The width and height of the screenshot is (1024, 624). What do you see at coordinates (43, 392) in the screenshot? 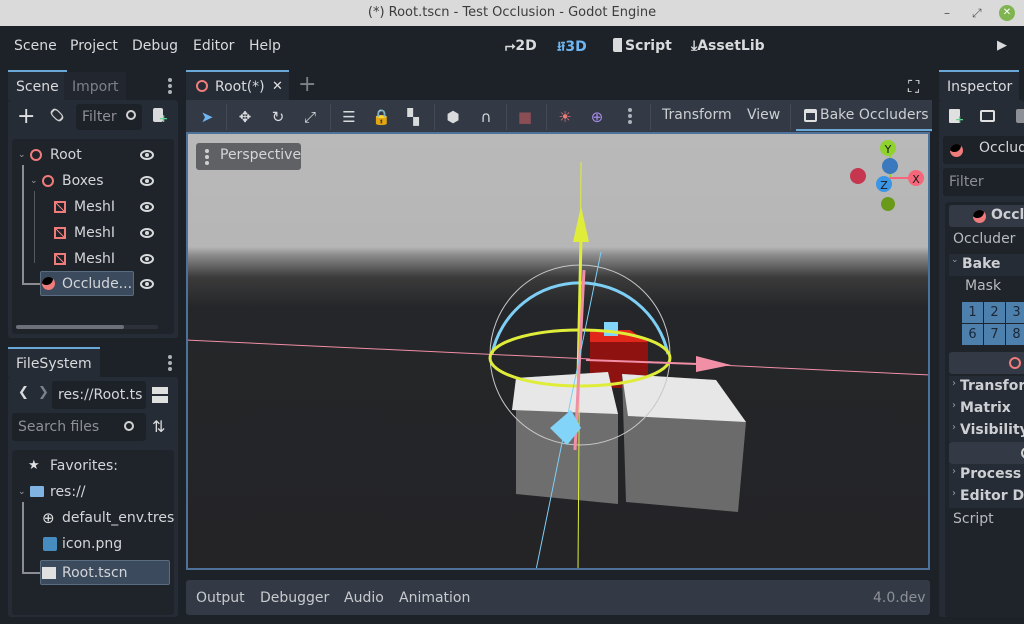
I see `forward-button: ❯` at bounding box center [43, 392].